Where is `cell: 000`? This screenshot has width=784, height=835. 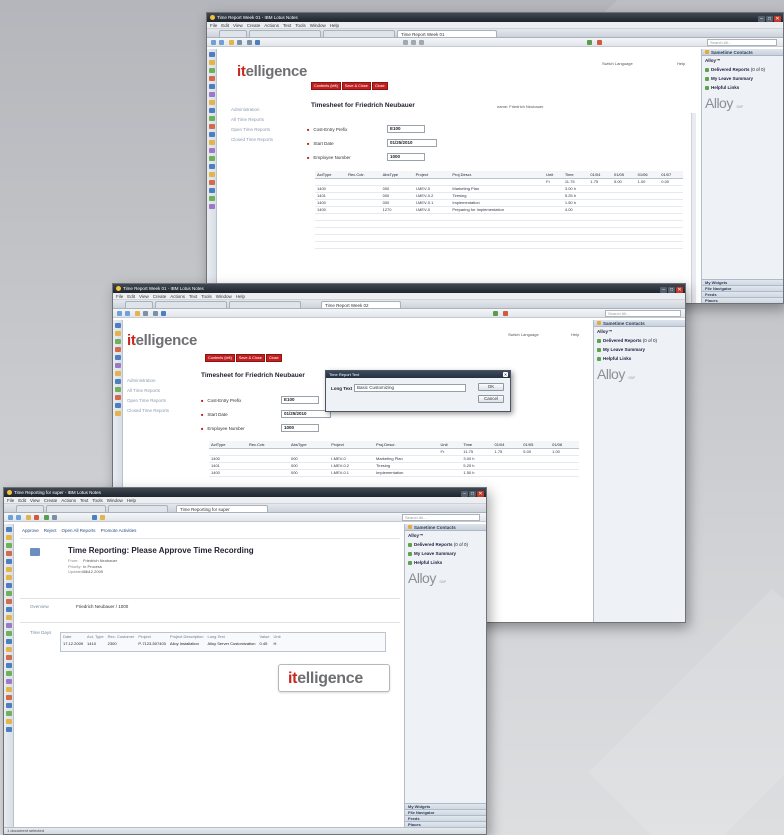 cell: 000 is located at coordinates (309, 459).